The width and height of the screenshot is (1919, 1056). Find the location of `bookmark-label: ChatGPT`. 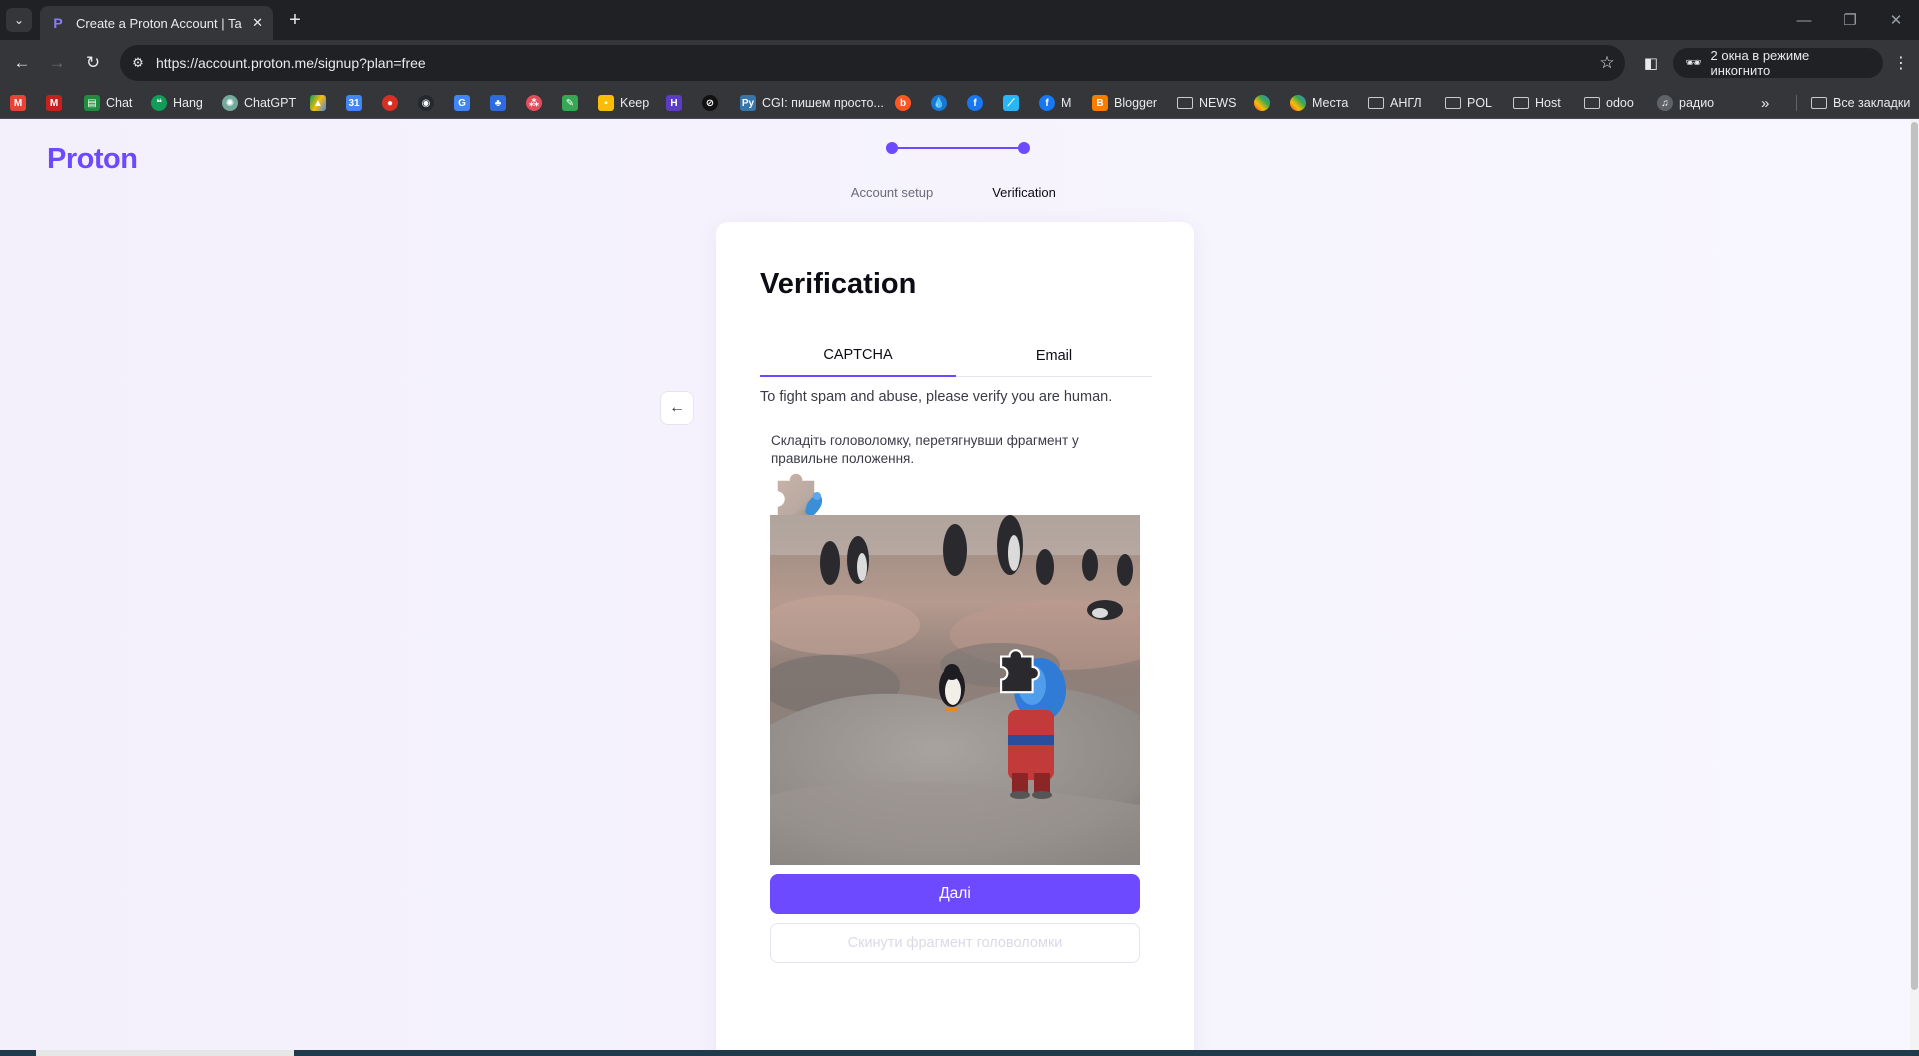

bookmark-label: ChatGPT is located at coordinates (270, 103).